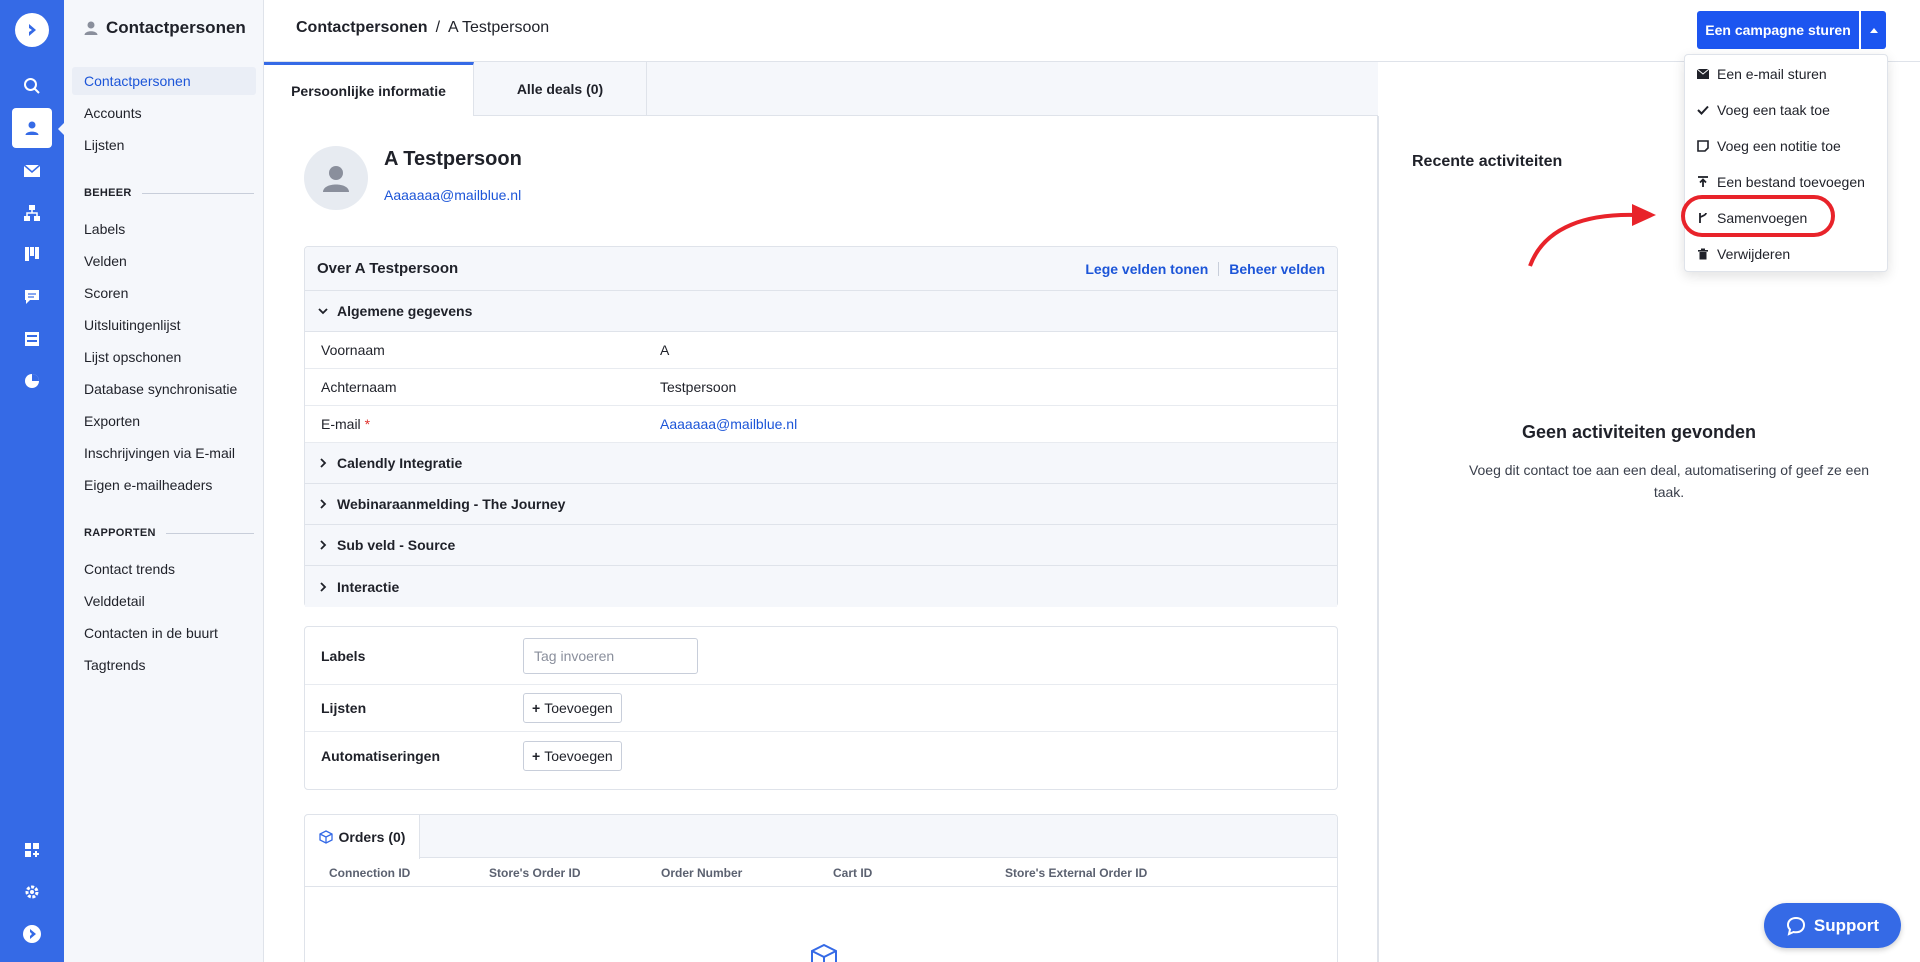 The width and height of the screenshot is (1920, 962). What do you see at coordinates (610, 655) in the screenshot?
I see `tag-input: Tag invoeren` at bounding box center [610, 655].